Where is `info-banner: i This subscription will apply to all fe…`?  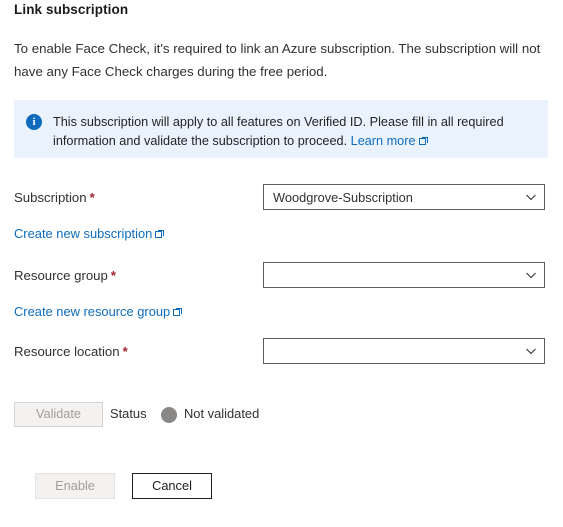
info-banner: i This subscription will apply to all fe… is located at coordinates (281, 129).